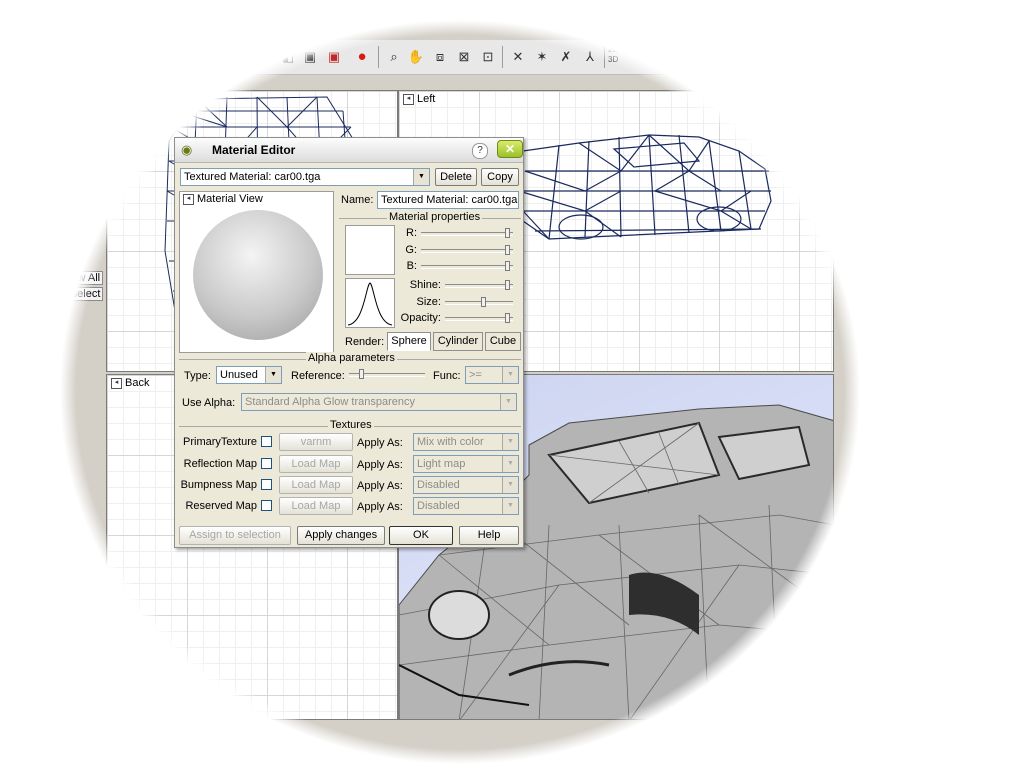 Image resolution: width=1024 pixels, height=768 pixels. What do you see at coordinates (464, 56) in the screenshot?
I see `render-icon: ⊠` at bounding box center [464, 56].